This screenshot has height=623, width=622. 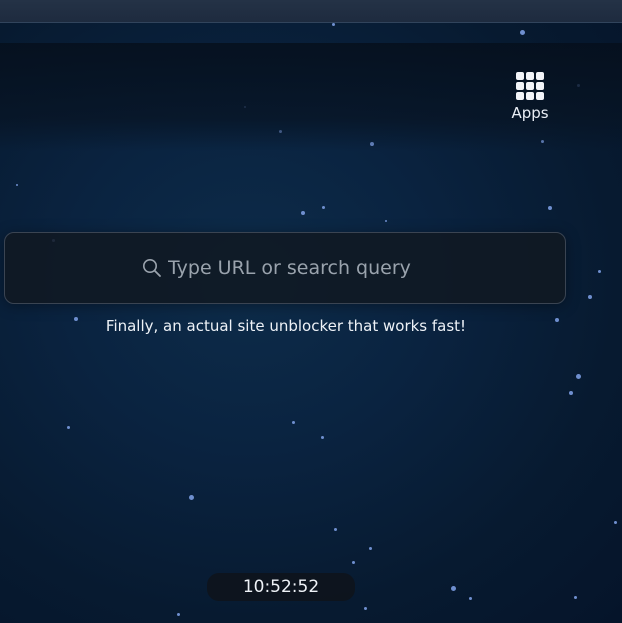 I want to click on search-bar, so click(x=285, y=268).